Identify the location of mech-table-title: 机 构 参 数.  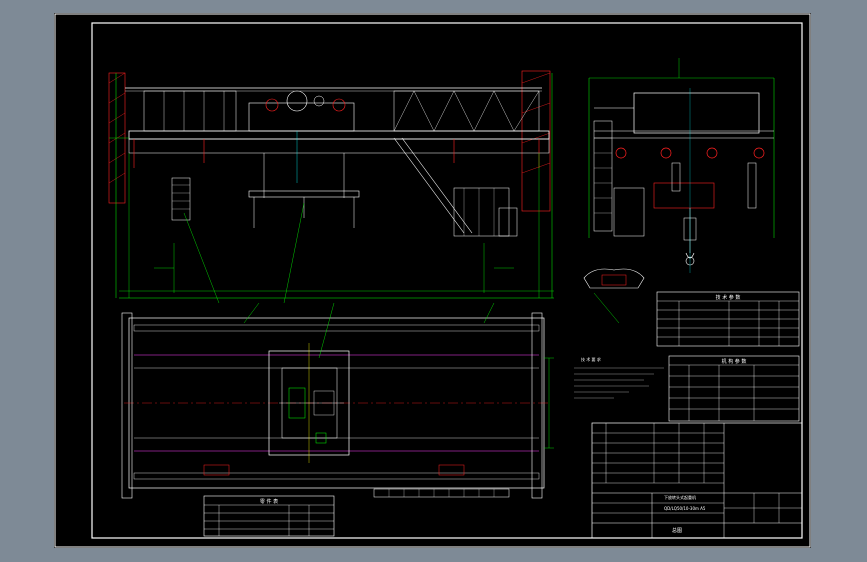
(734, 361).